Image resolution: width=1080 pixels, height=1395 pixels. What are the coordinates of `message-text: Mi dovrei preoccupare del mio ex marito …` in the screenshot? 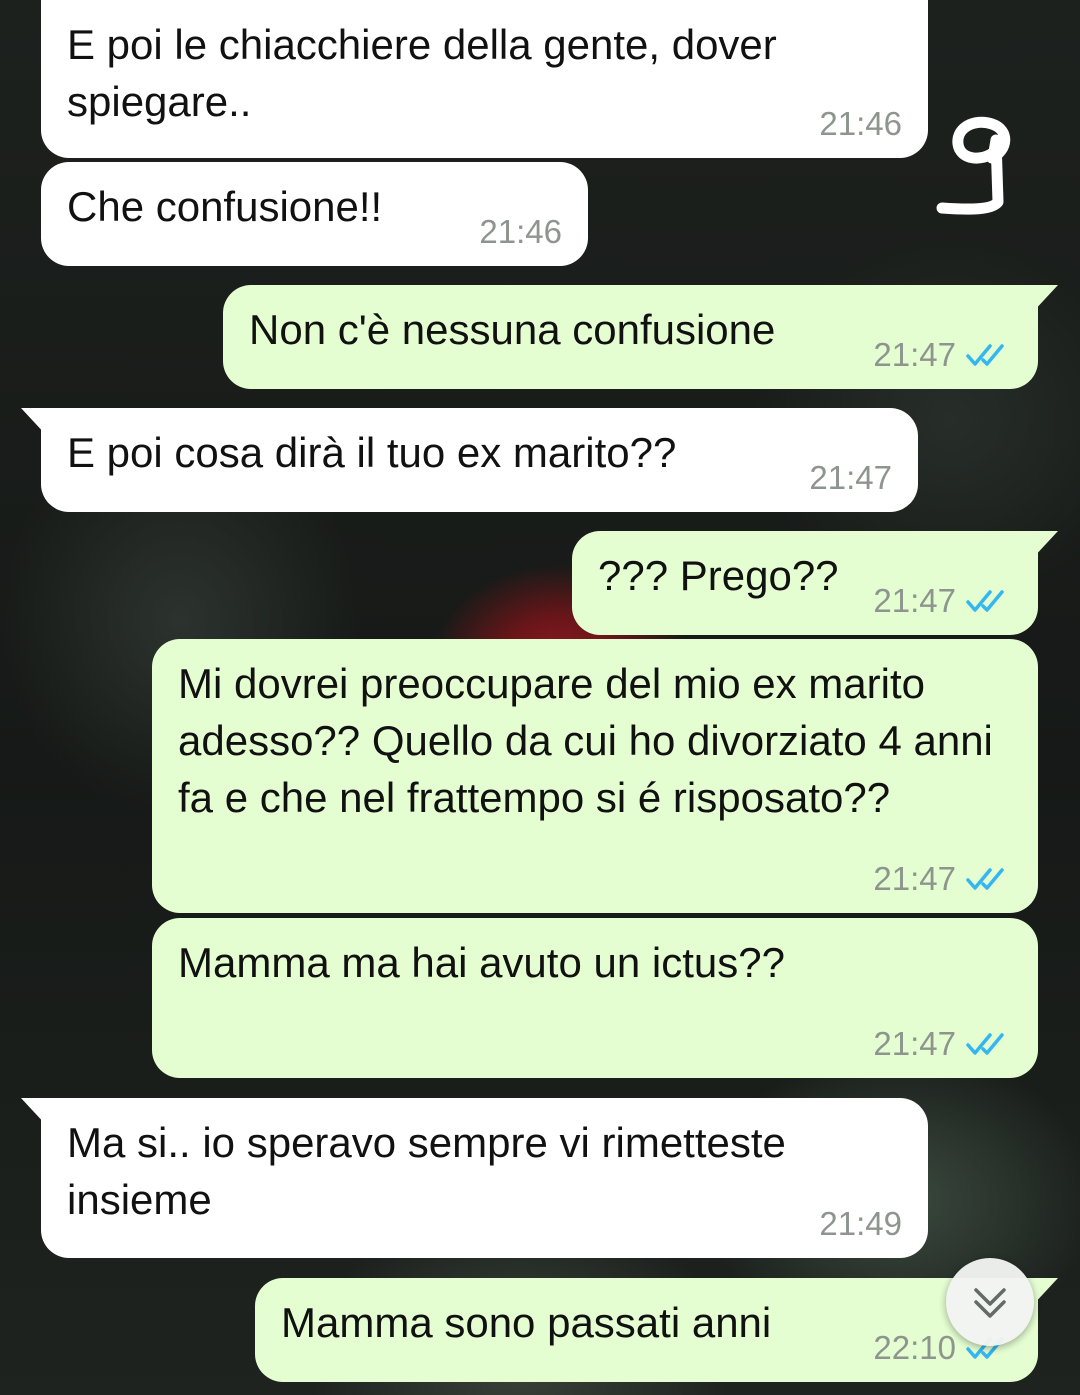 It's located at (591, 740).